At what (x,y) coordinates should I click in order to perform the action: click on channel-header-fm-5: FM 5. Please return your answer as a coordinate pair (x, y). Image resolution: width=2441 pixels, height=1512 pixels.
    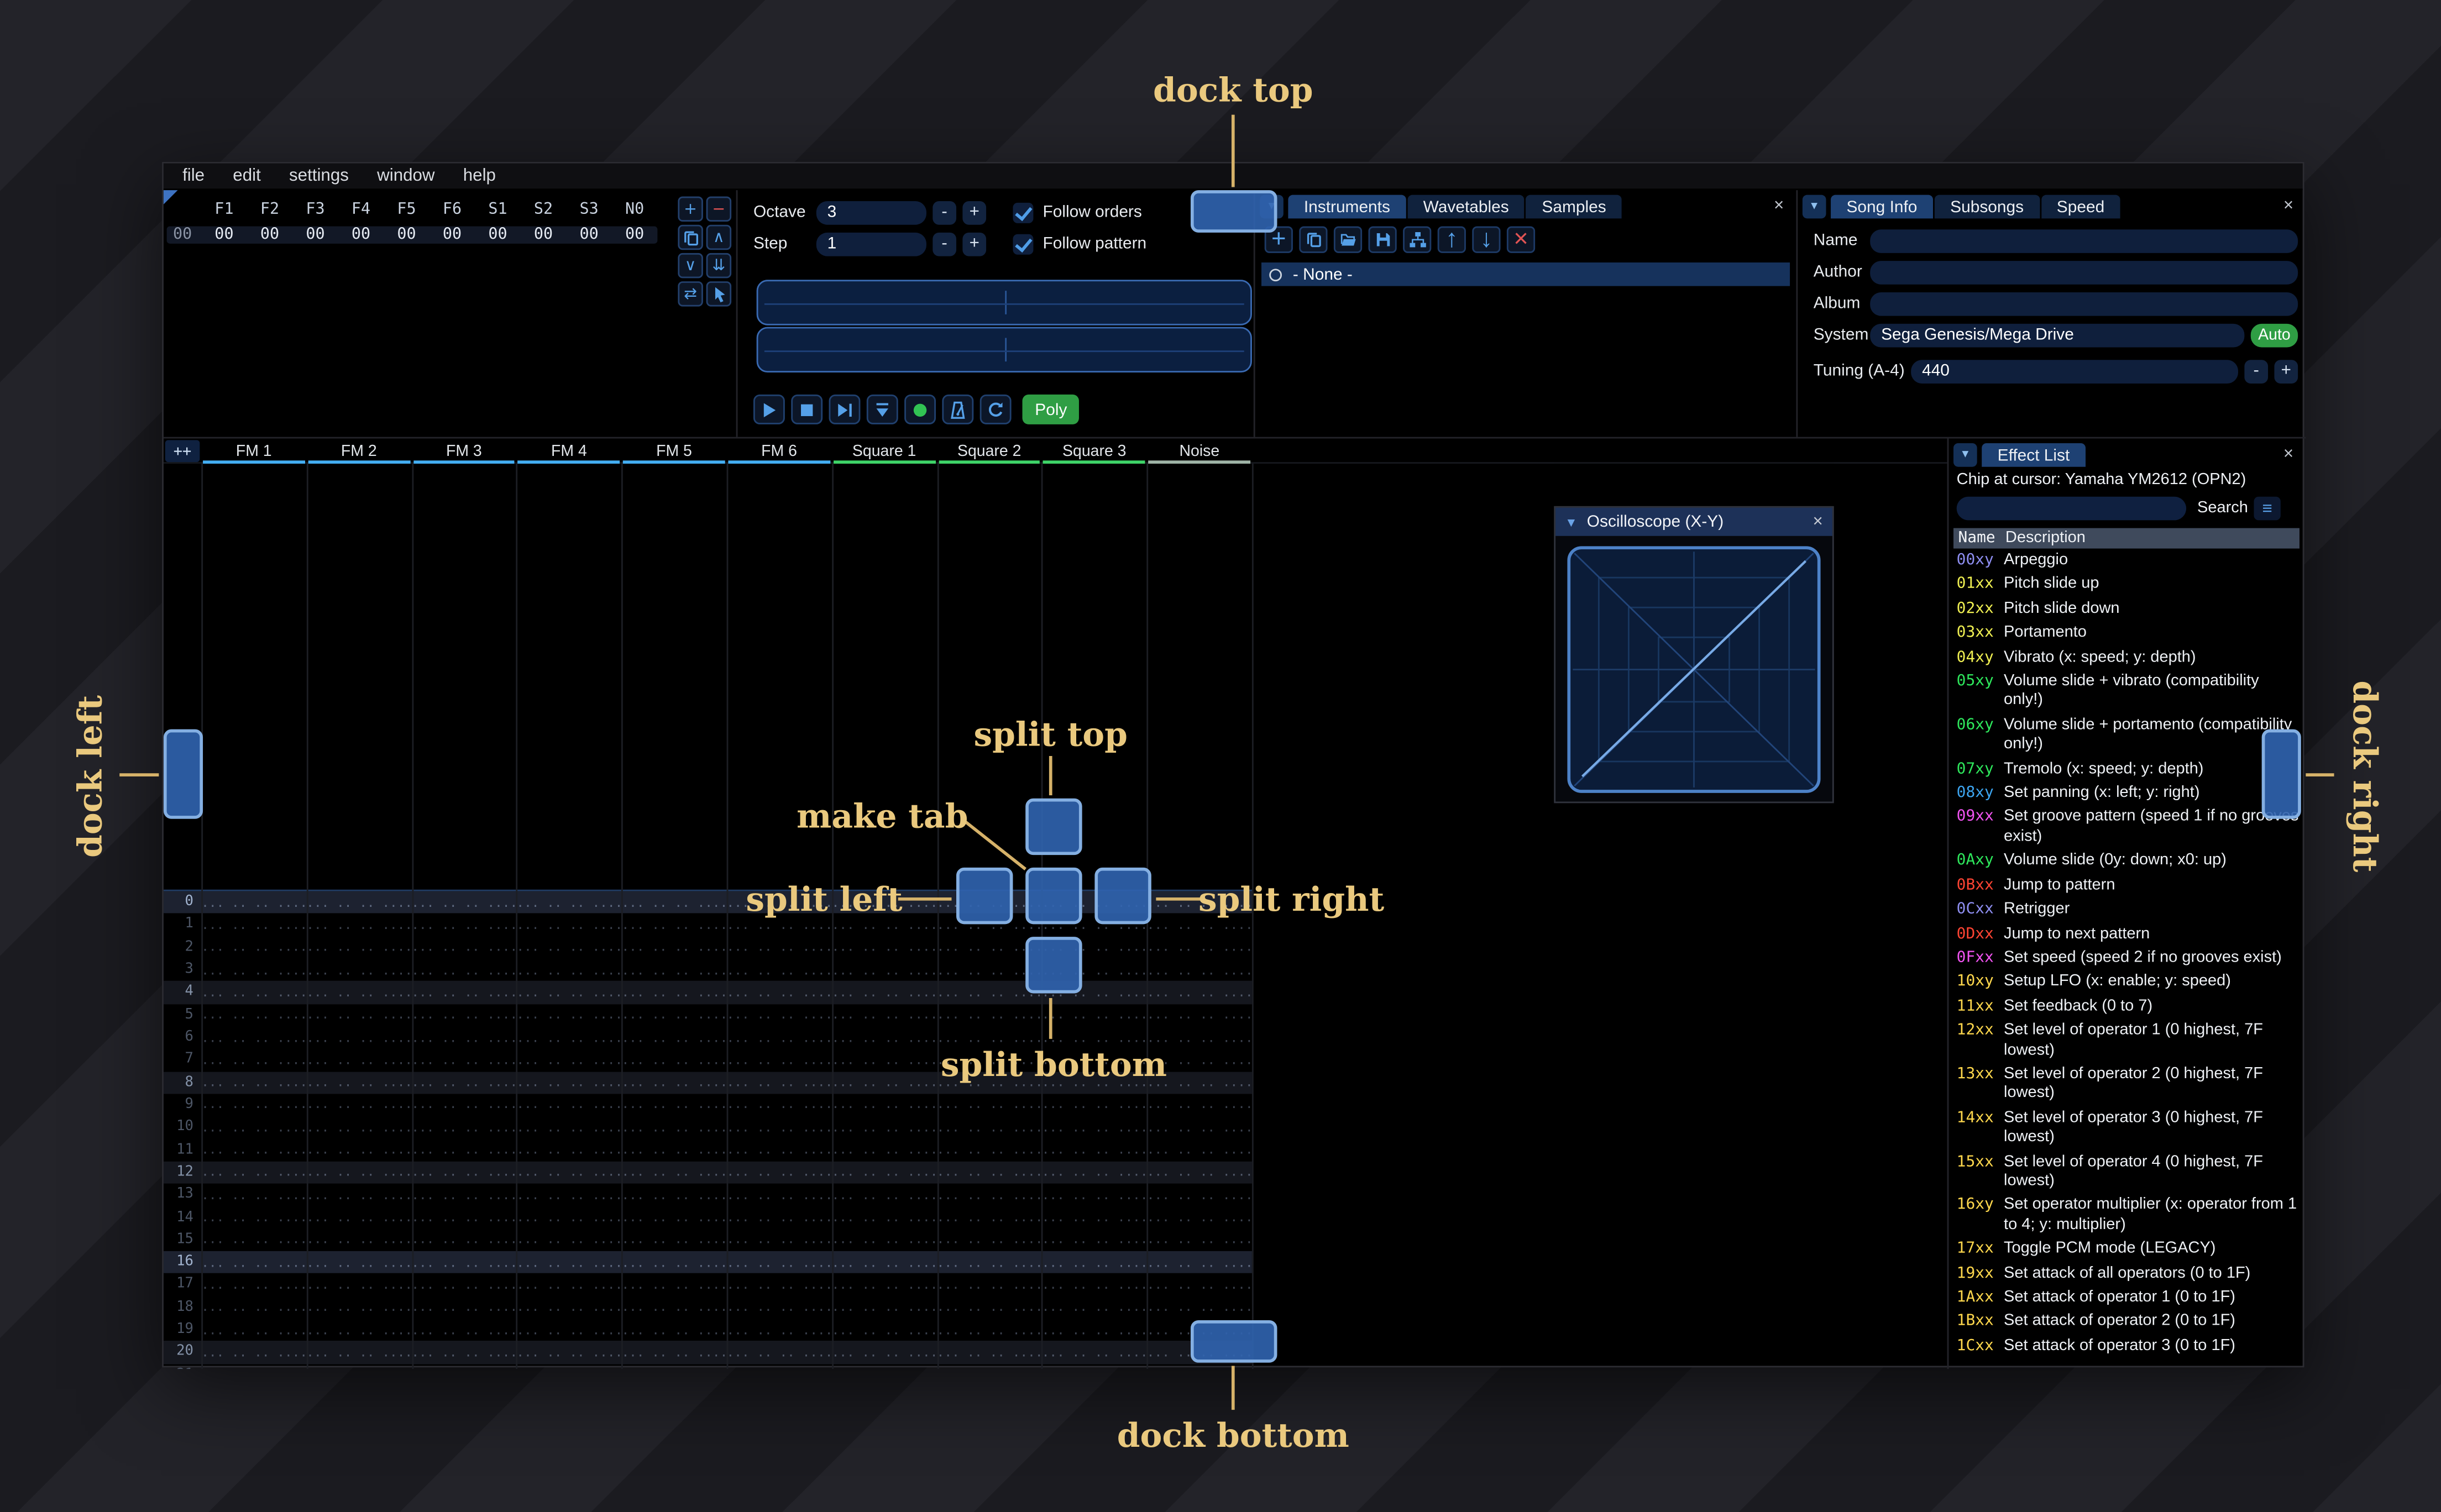
    Looking at the image, I should click on (673, 451).